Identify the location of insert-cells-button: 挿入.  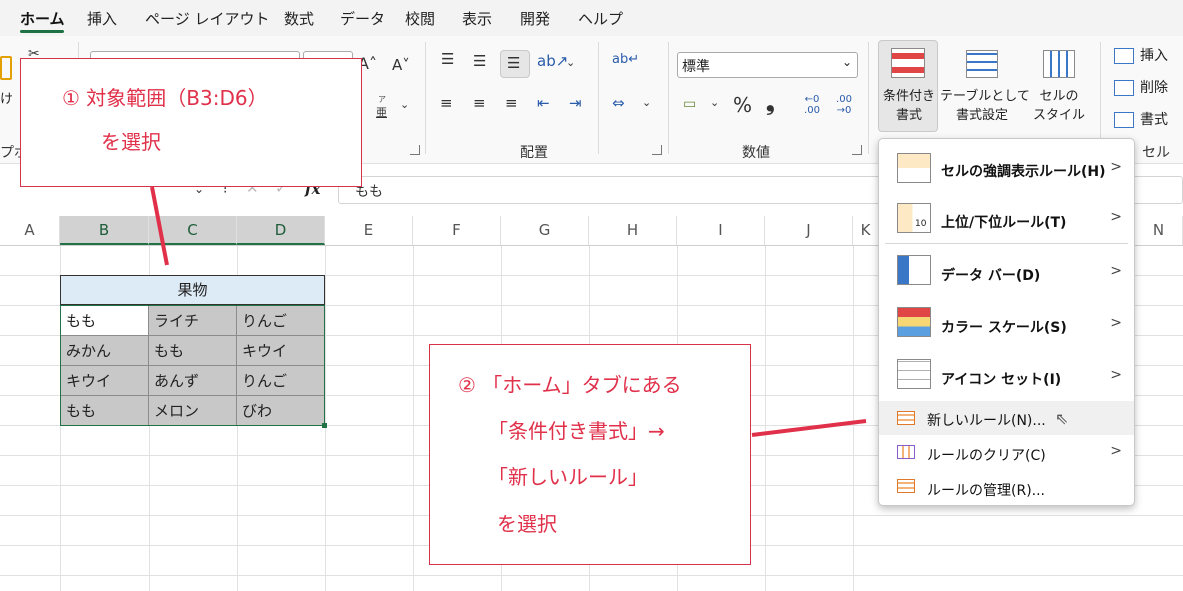
(1154, 56).